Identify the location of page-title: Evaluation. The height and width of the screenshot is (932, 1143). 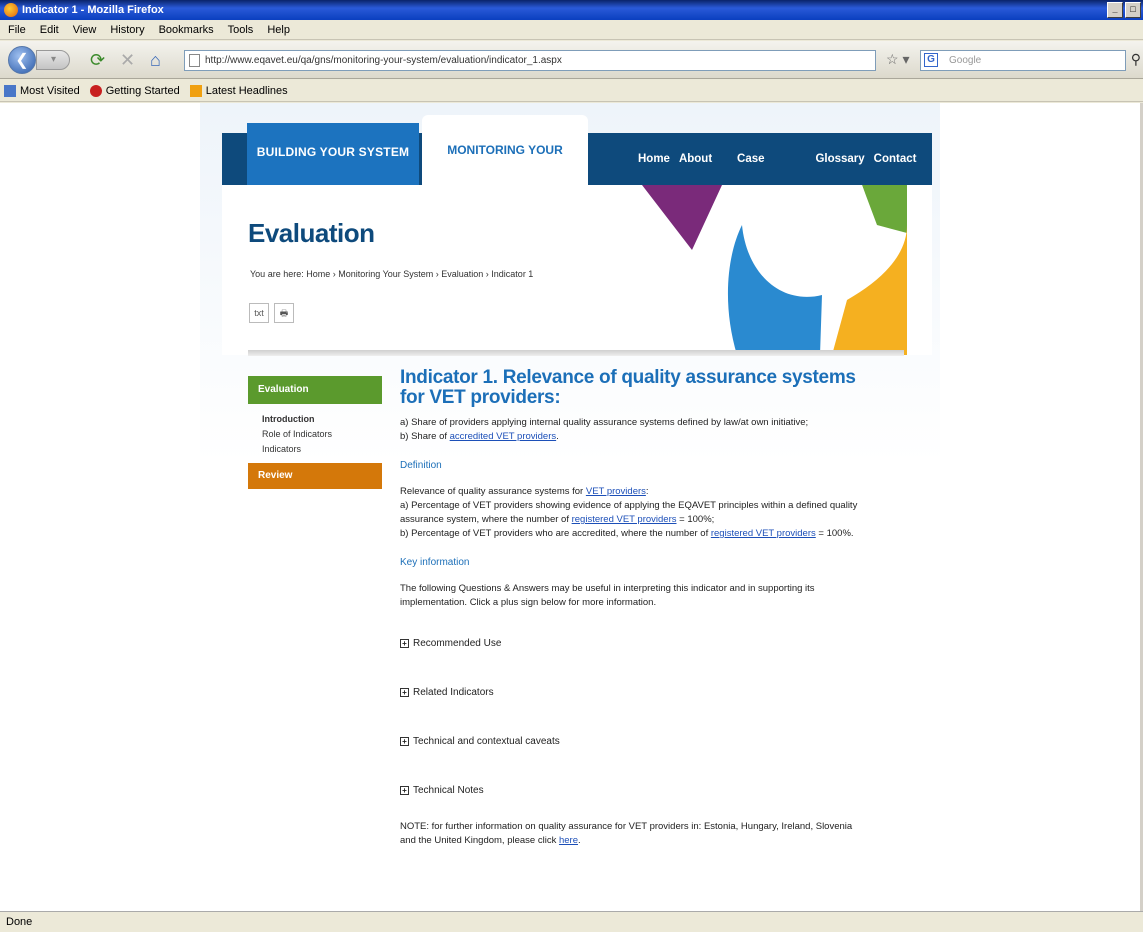
(311, 233).